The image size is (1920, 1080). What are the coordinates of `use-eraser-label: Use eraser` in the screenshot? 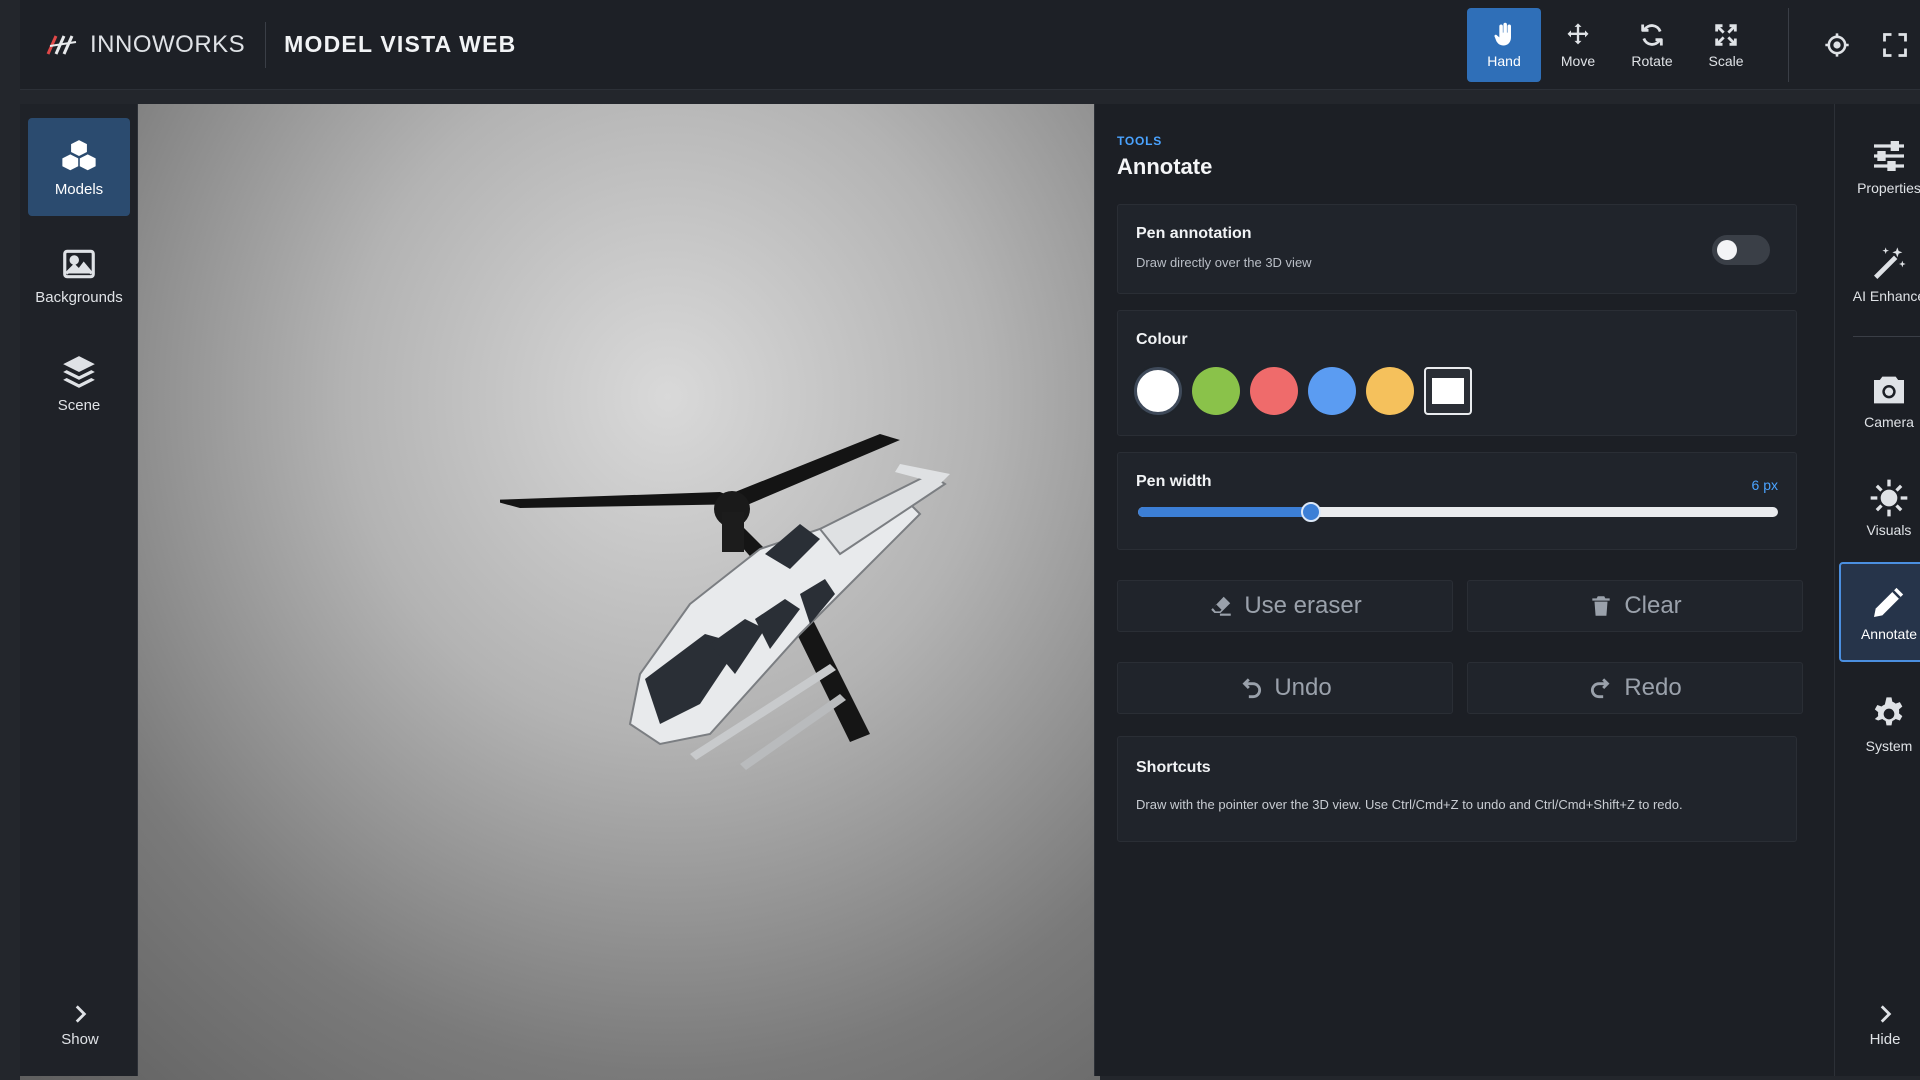 It's located at (1303, 605).